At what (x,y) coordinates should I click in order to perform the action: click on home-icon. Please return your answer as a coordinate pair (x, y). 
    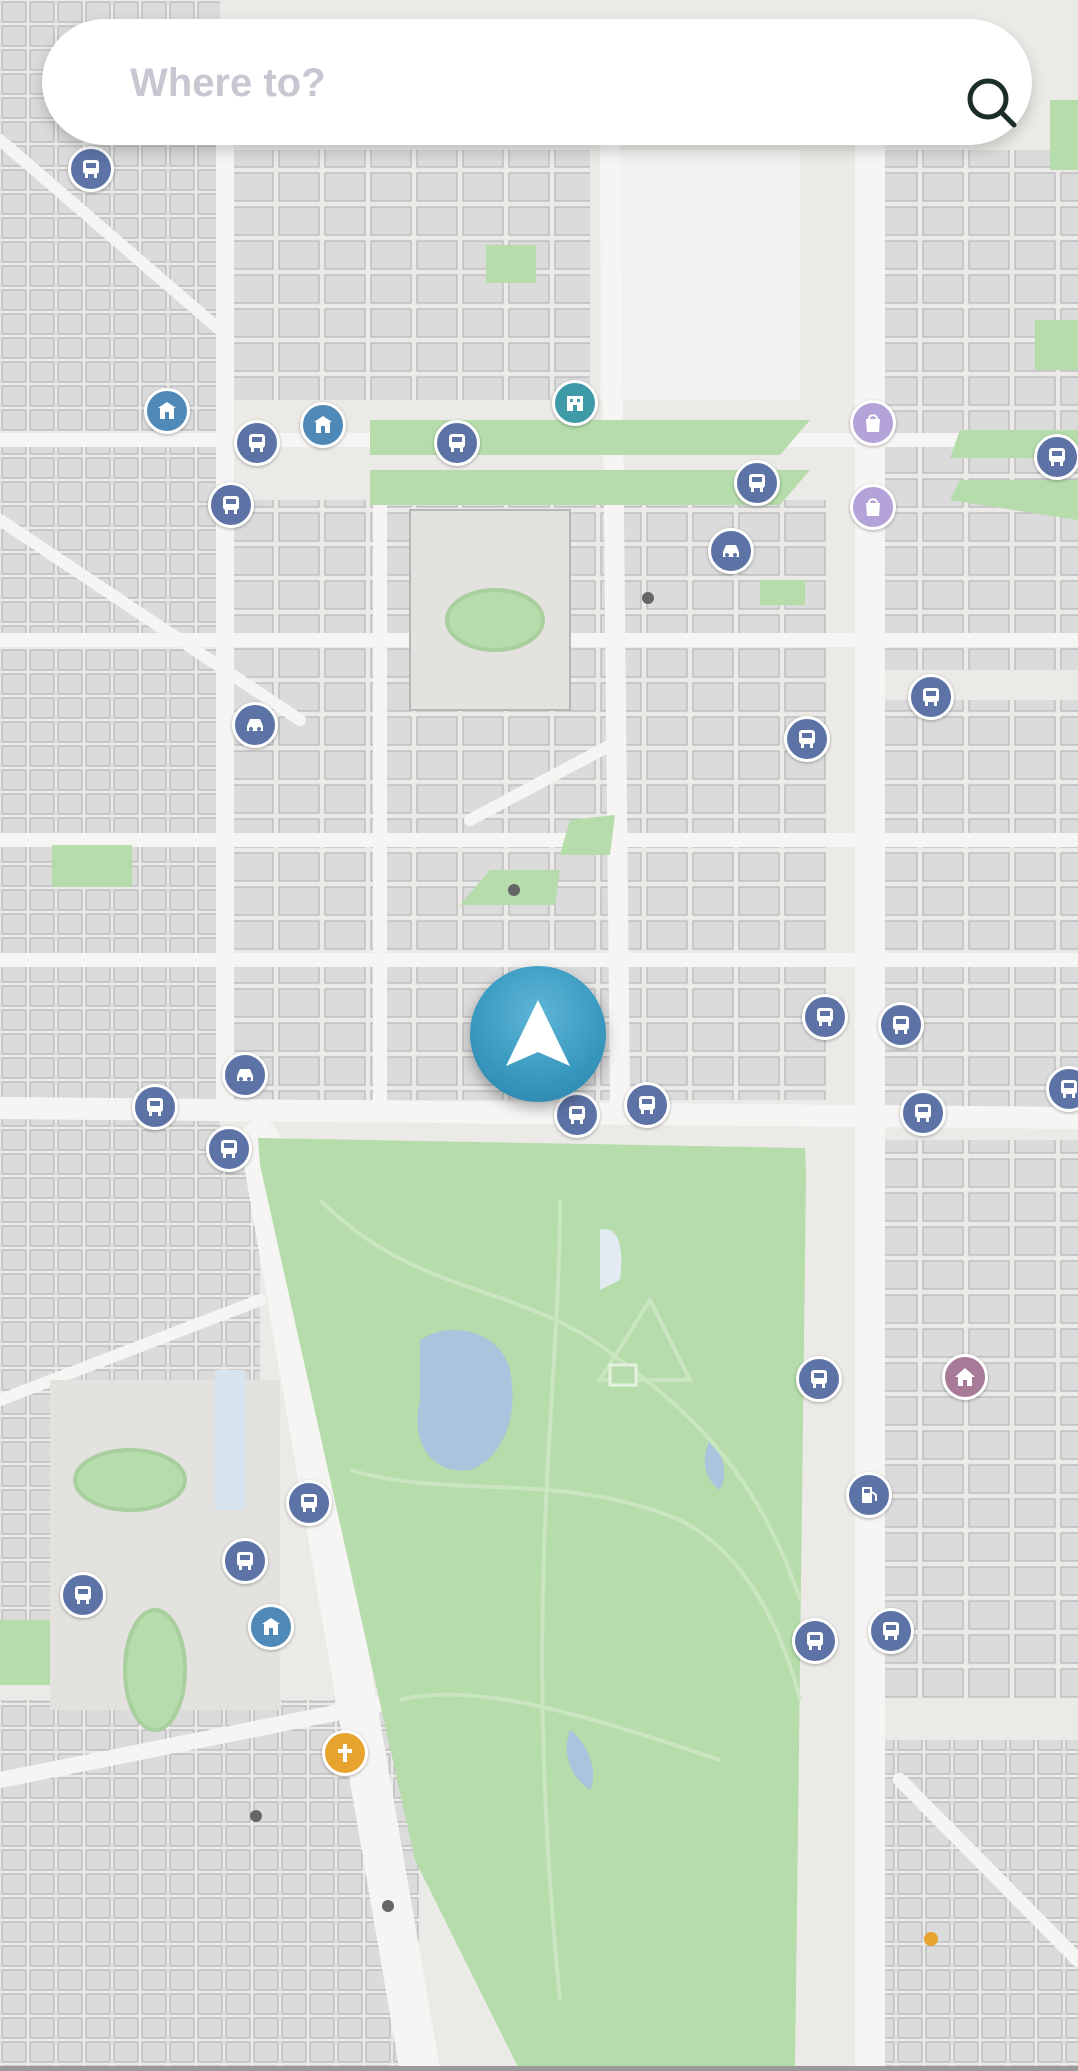
    Looking at the image, I should click on (965, 1377).